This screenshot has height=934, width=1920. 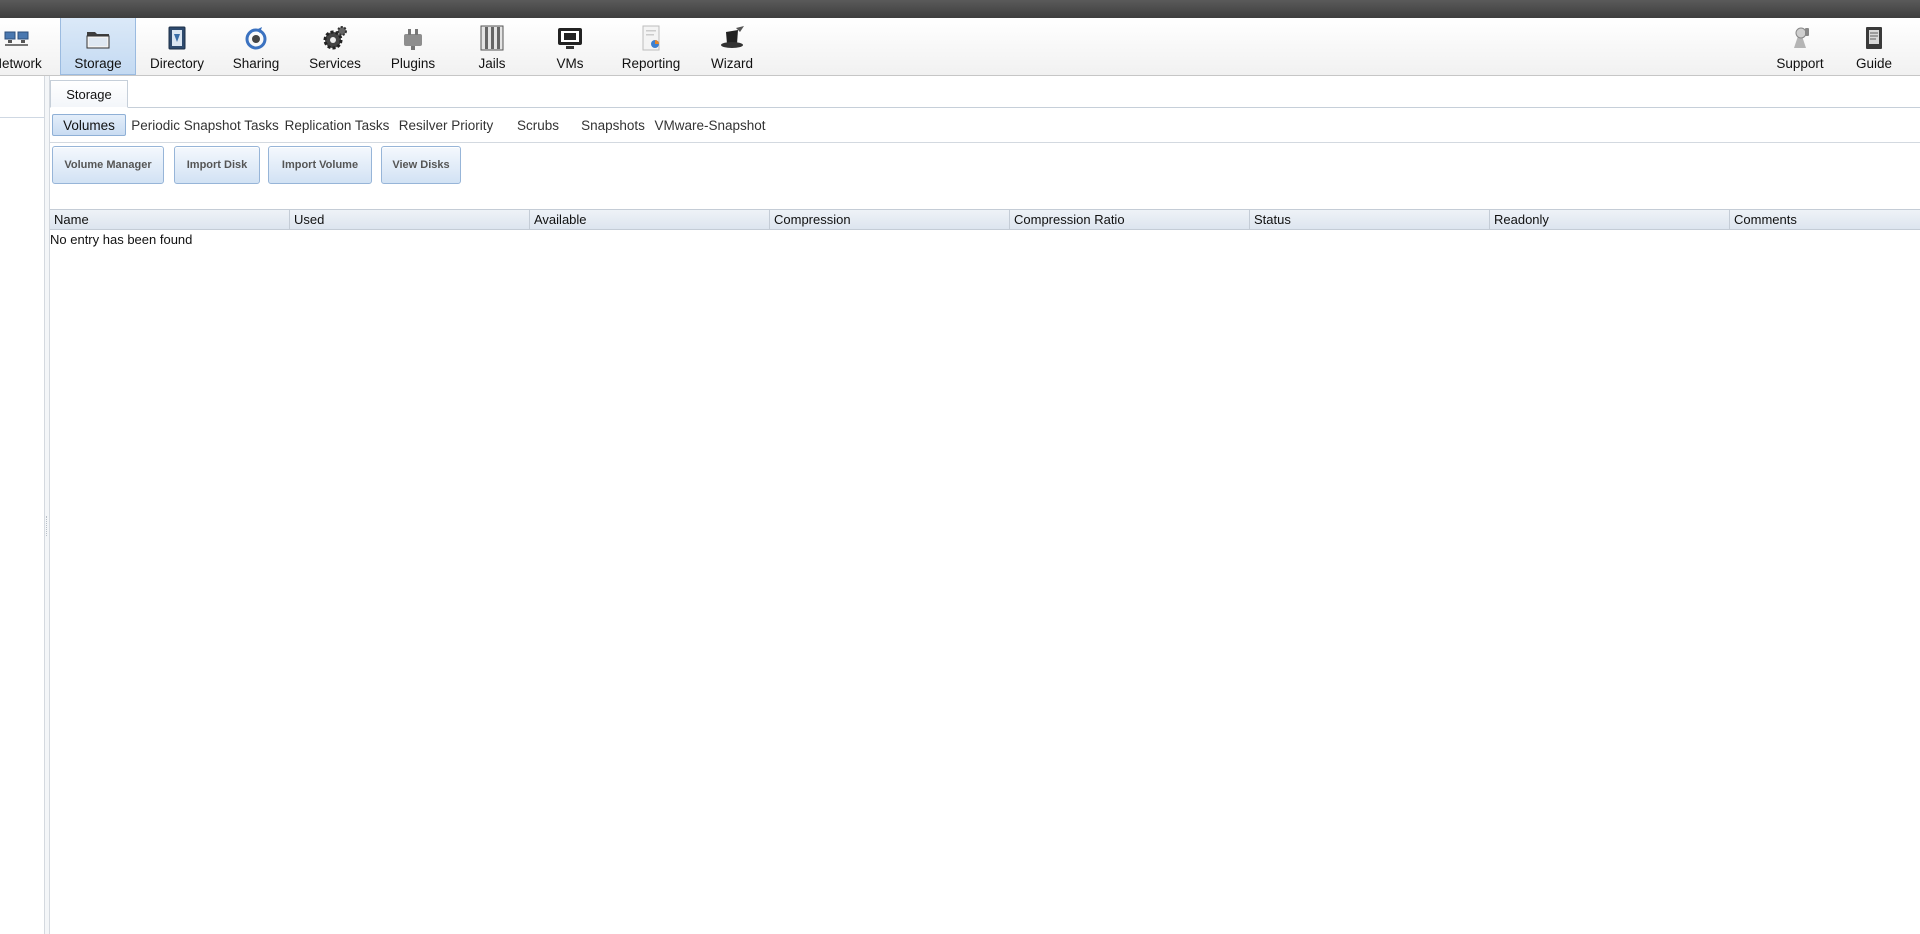 What do you see at coordinates (176, 63) in the screenshot?
I see `nav-directory-label: Directory` at bounding box center [176, 63].